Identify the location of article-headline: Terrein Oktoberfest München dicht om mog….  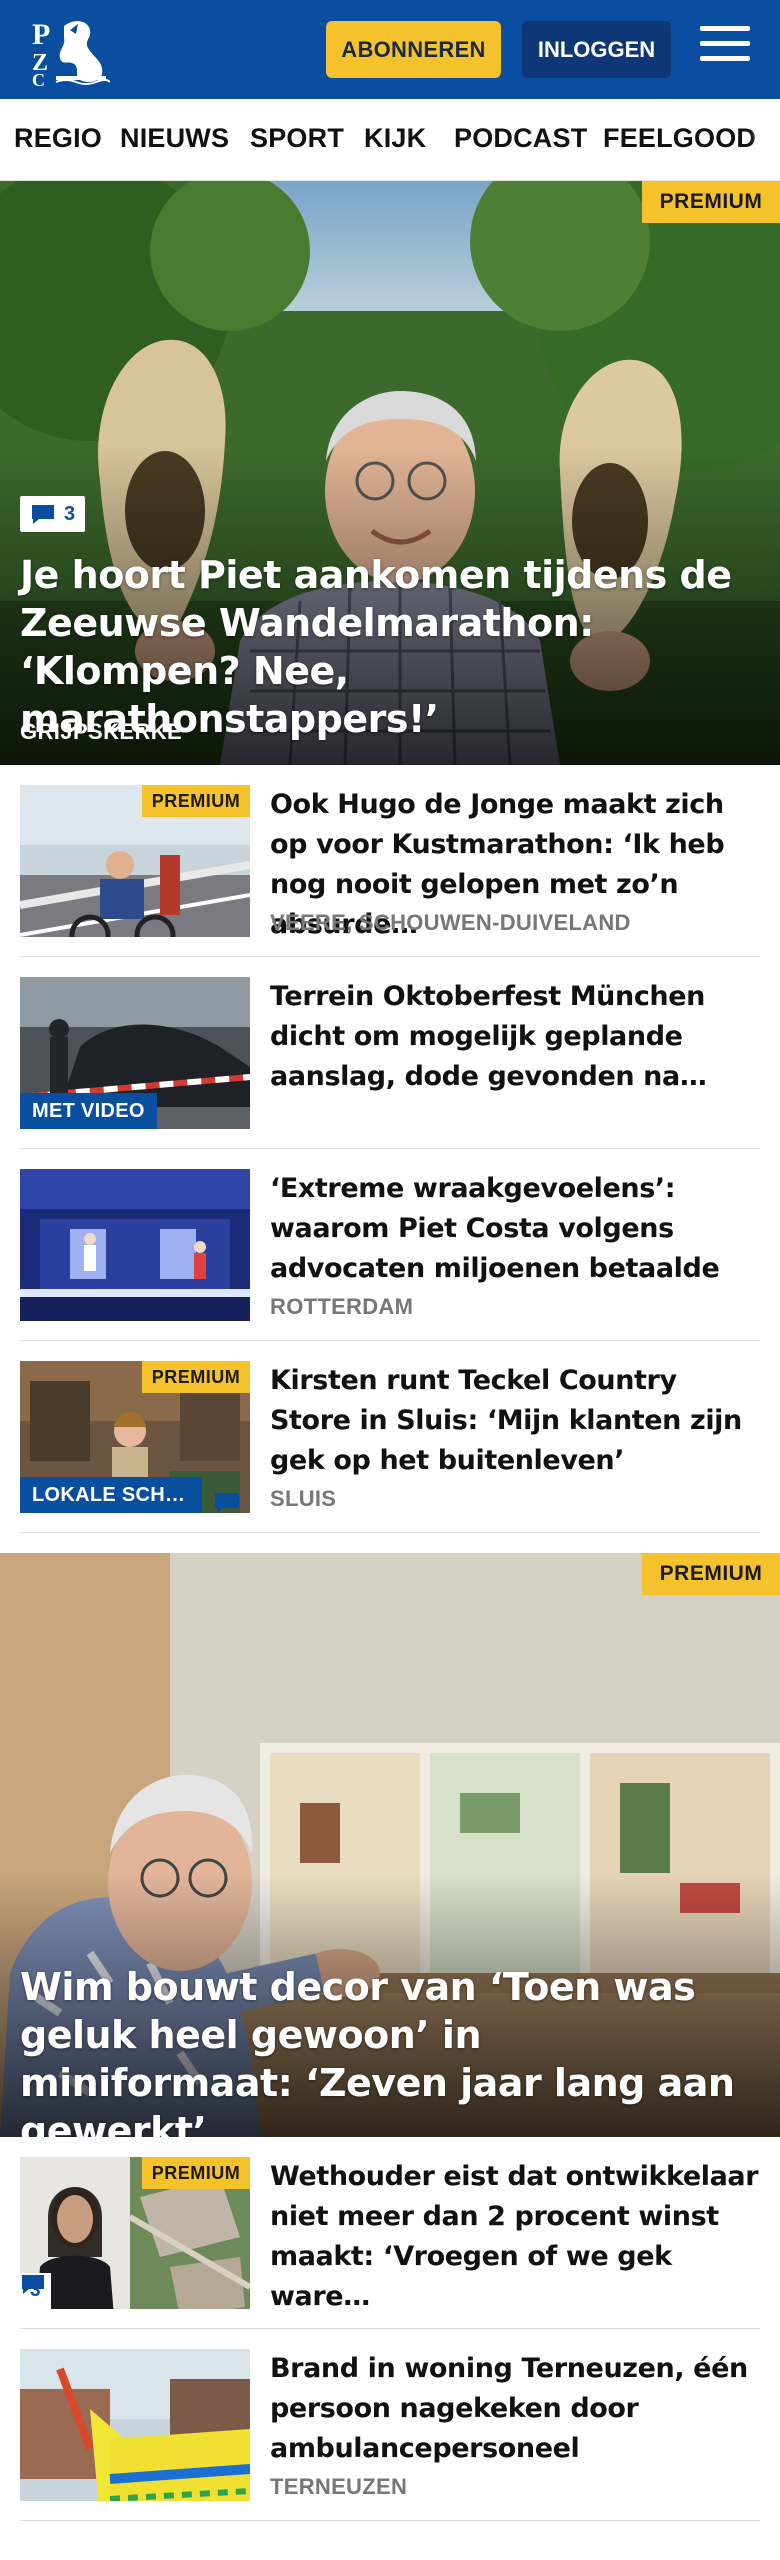
(515, 1037).